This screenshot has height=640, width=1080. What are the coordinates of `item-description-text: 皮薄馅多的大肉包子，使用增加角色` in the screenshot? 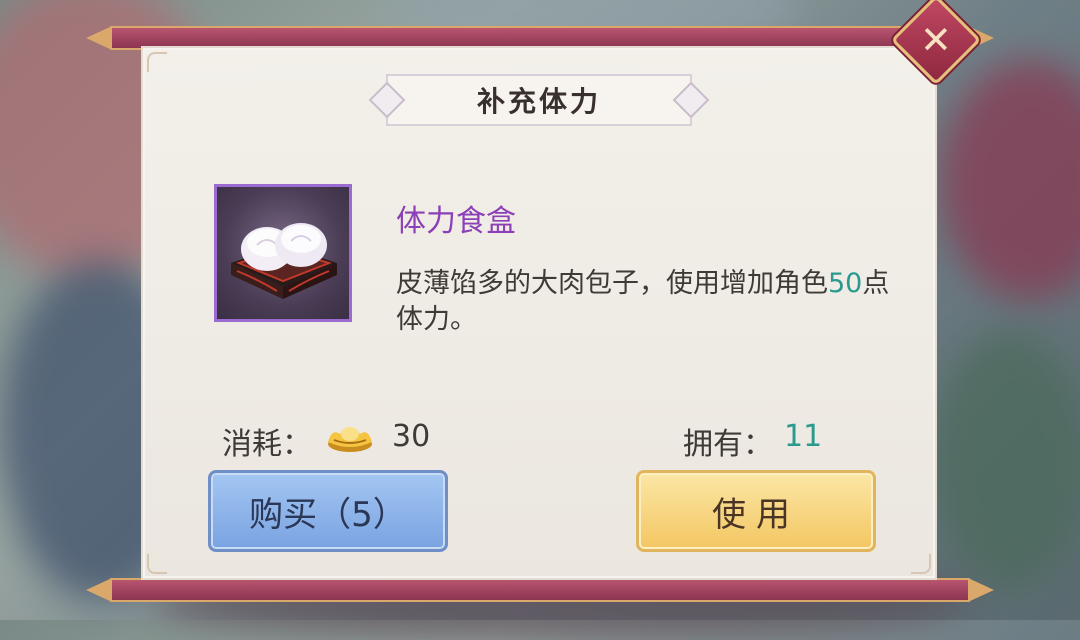 It's located at (612, 283).